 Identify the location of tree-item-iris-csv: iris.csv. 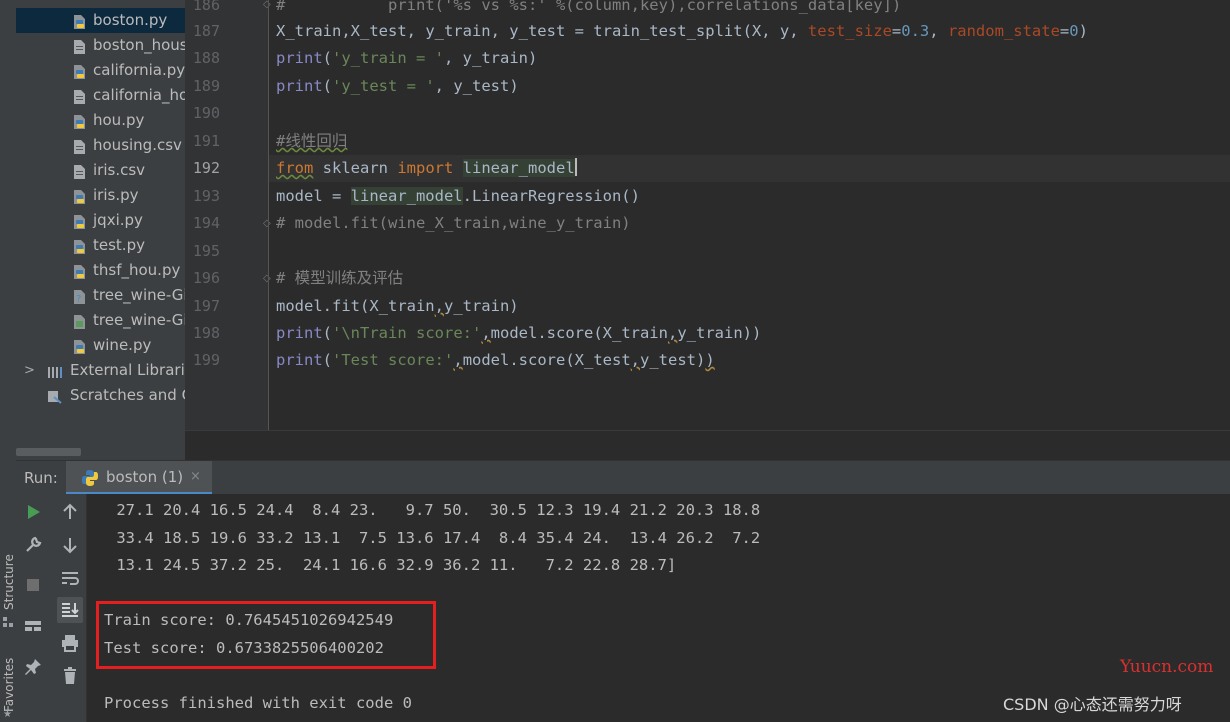
(100, 170).